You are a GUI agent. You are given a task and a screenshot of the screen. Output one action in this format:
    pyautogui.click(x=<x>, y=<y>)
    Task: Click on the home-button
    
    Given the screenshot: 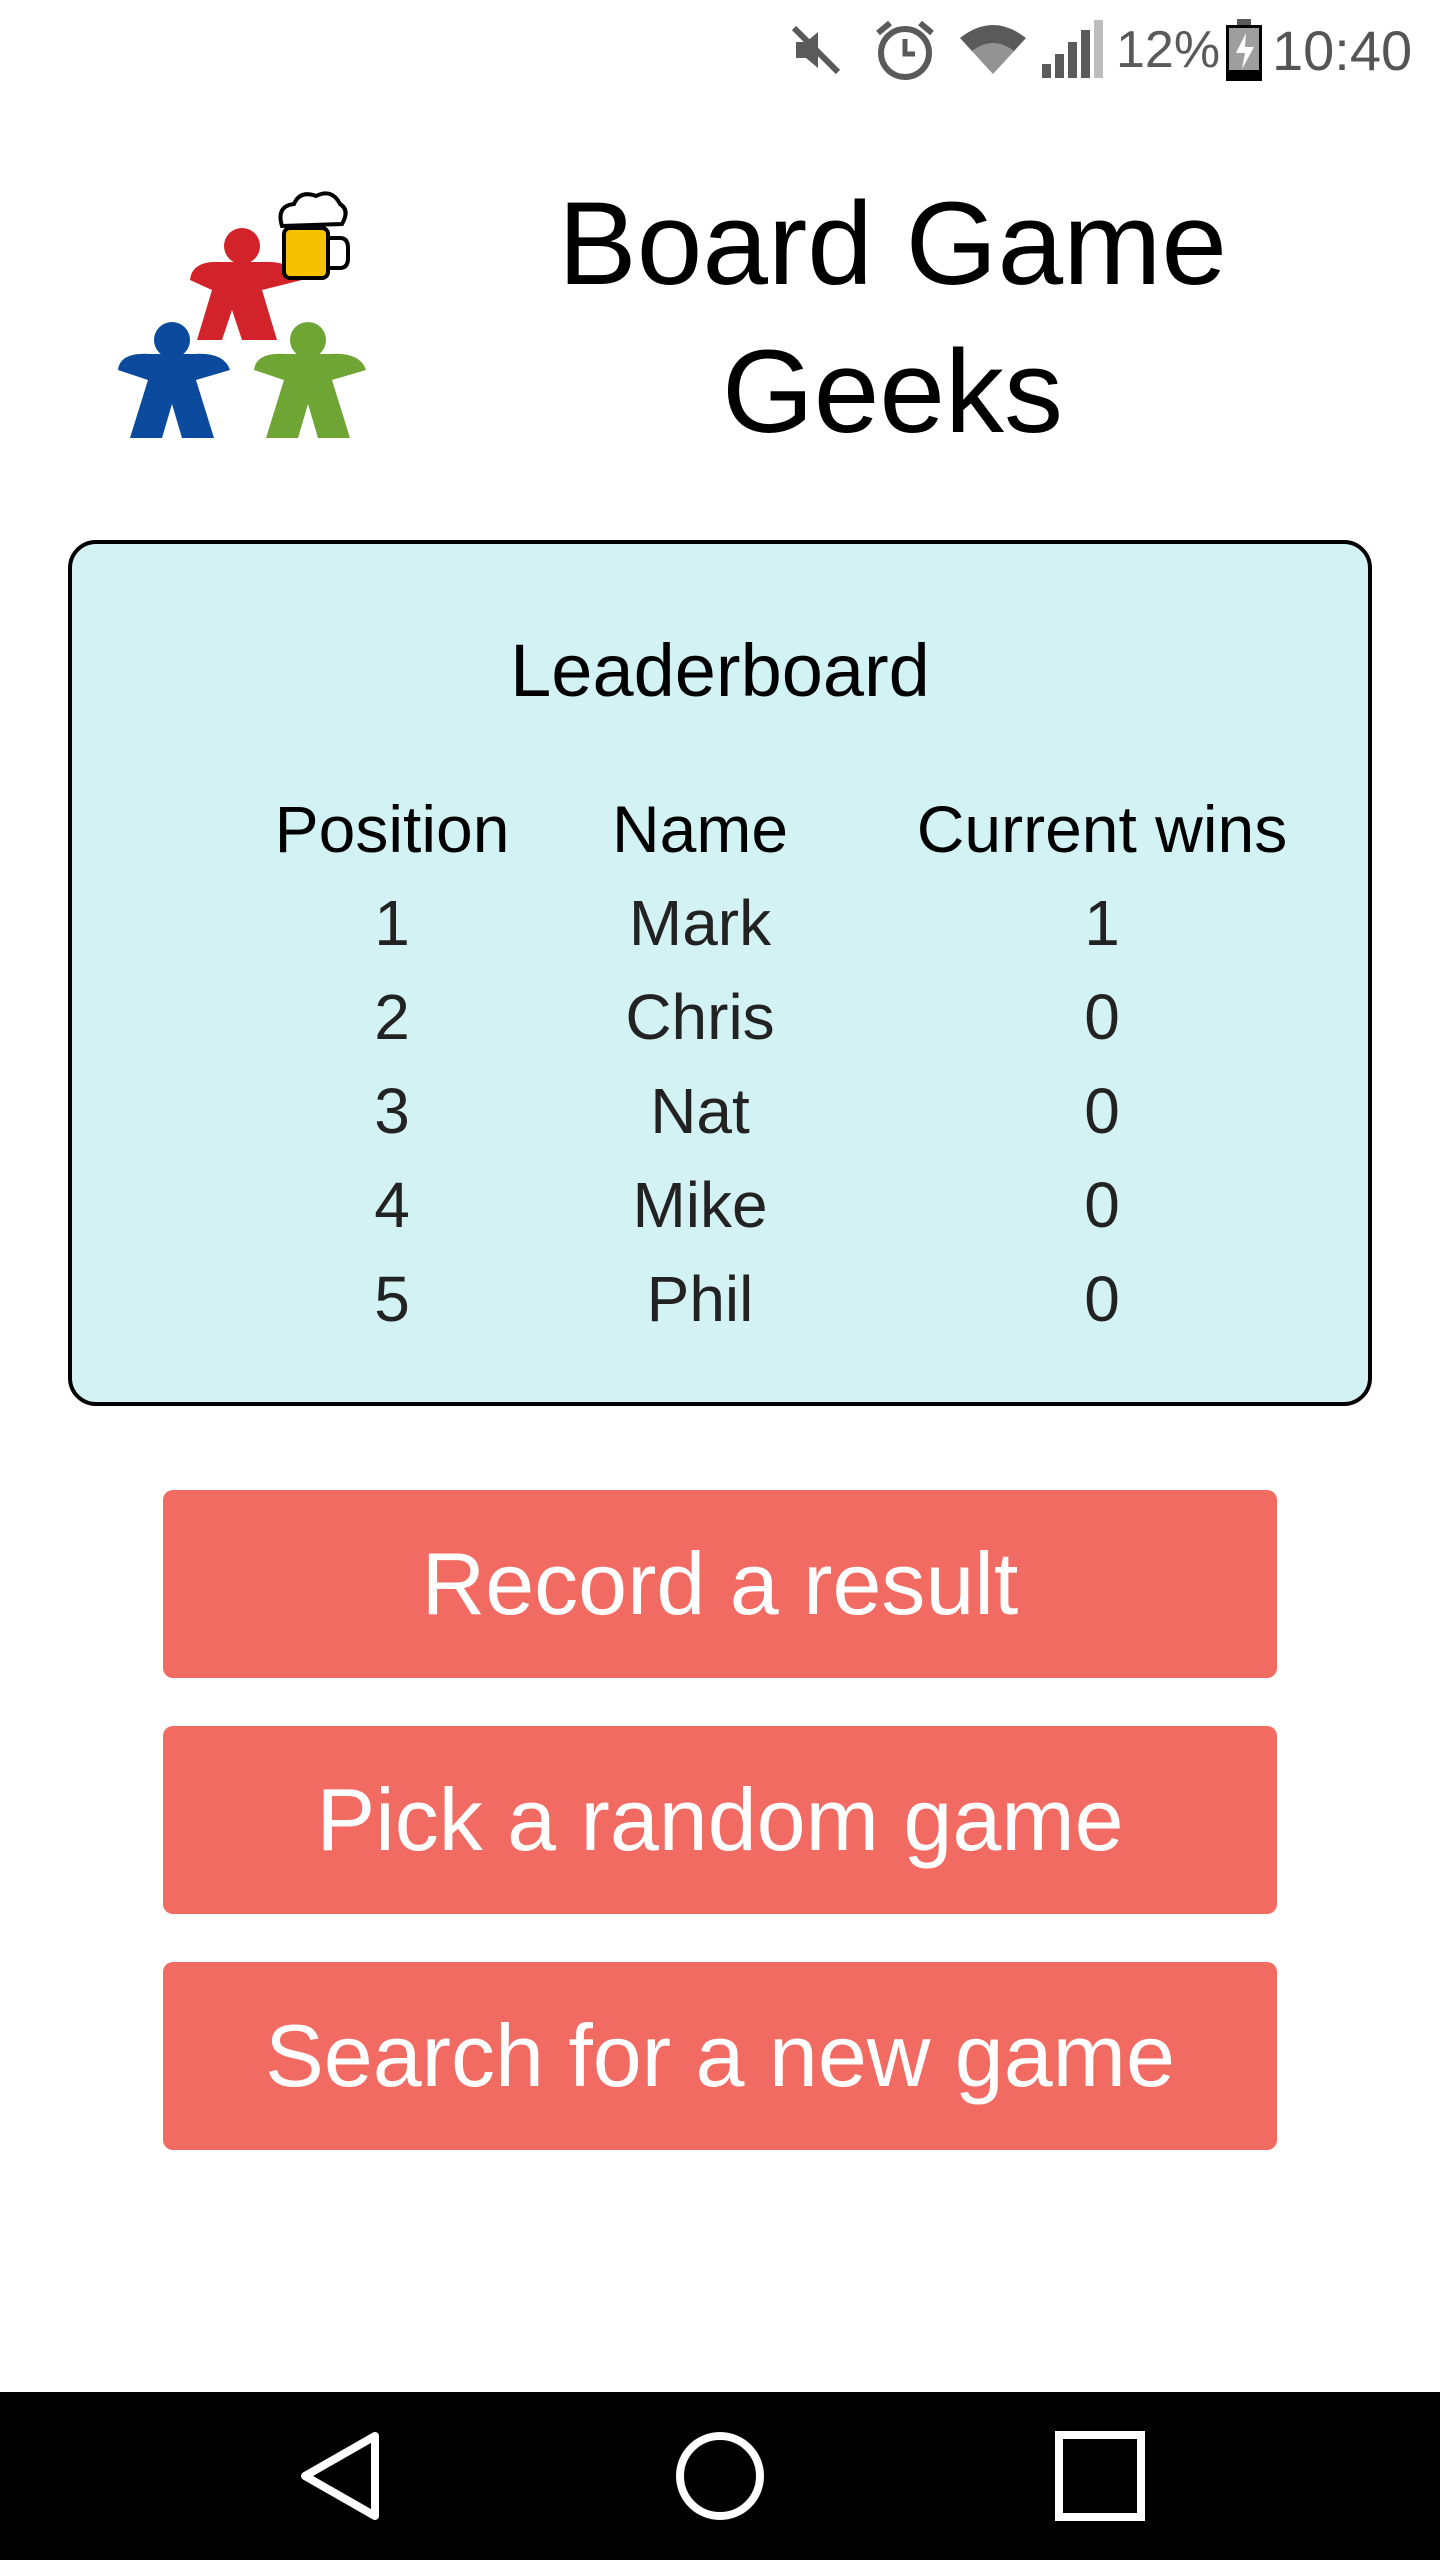 What is the action you would take?
    pyautogui.click(x=720, y=2476)
    